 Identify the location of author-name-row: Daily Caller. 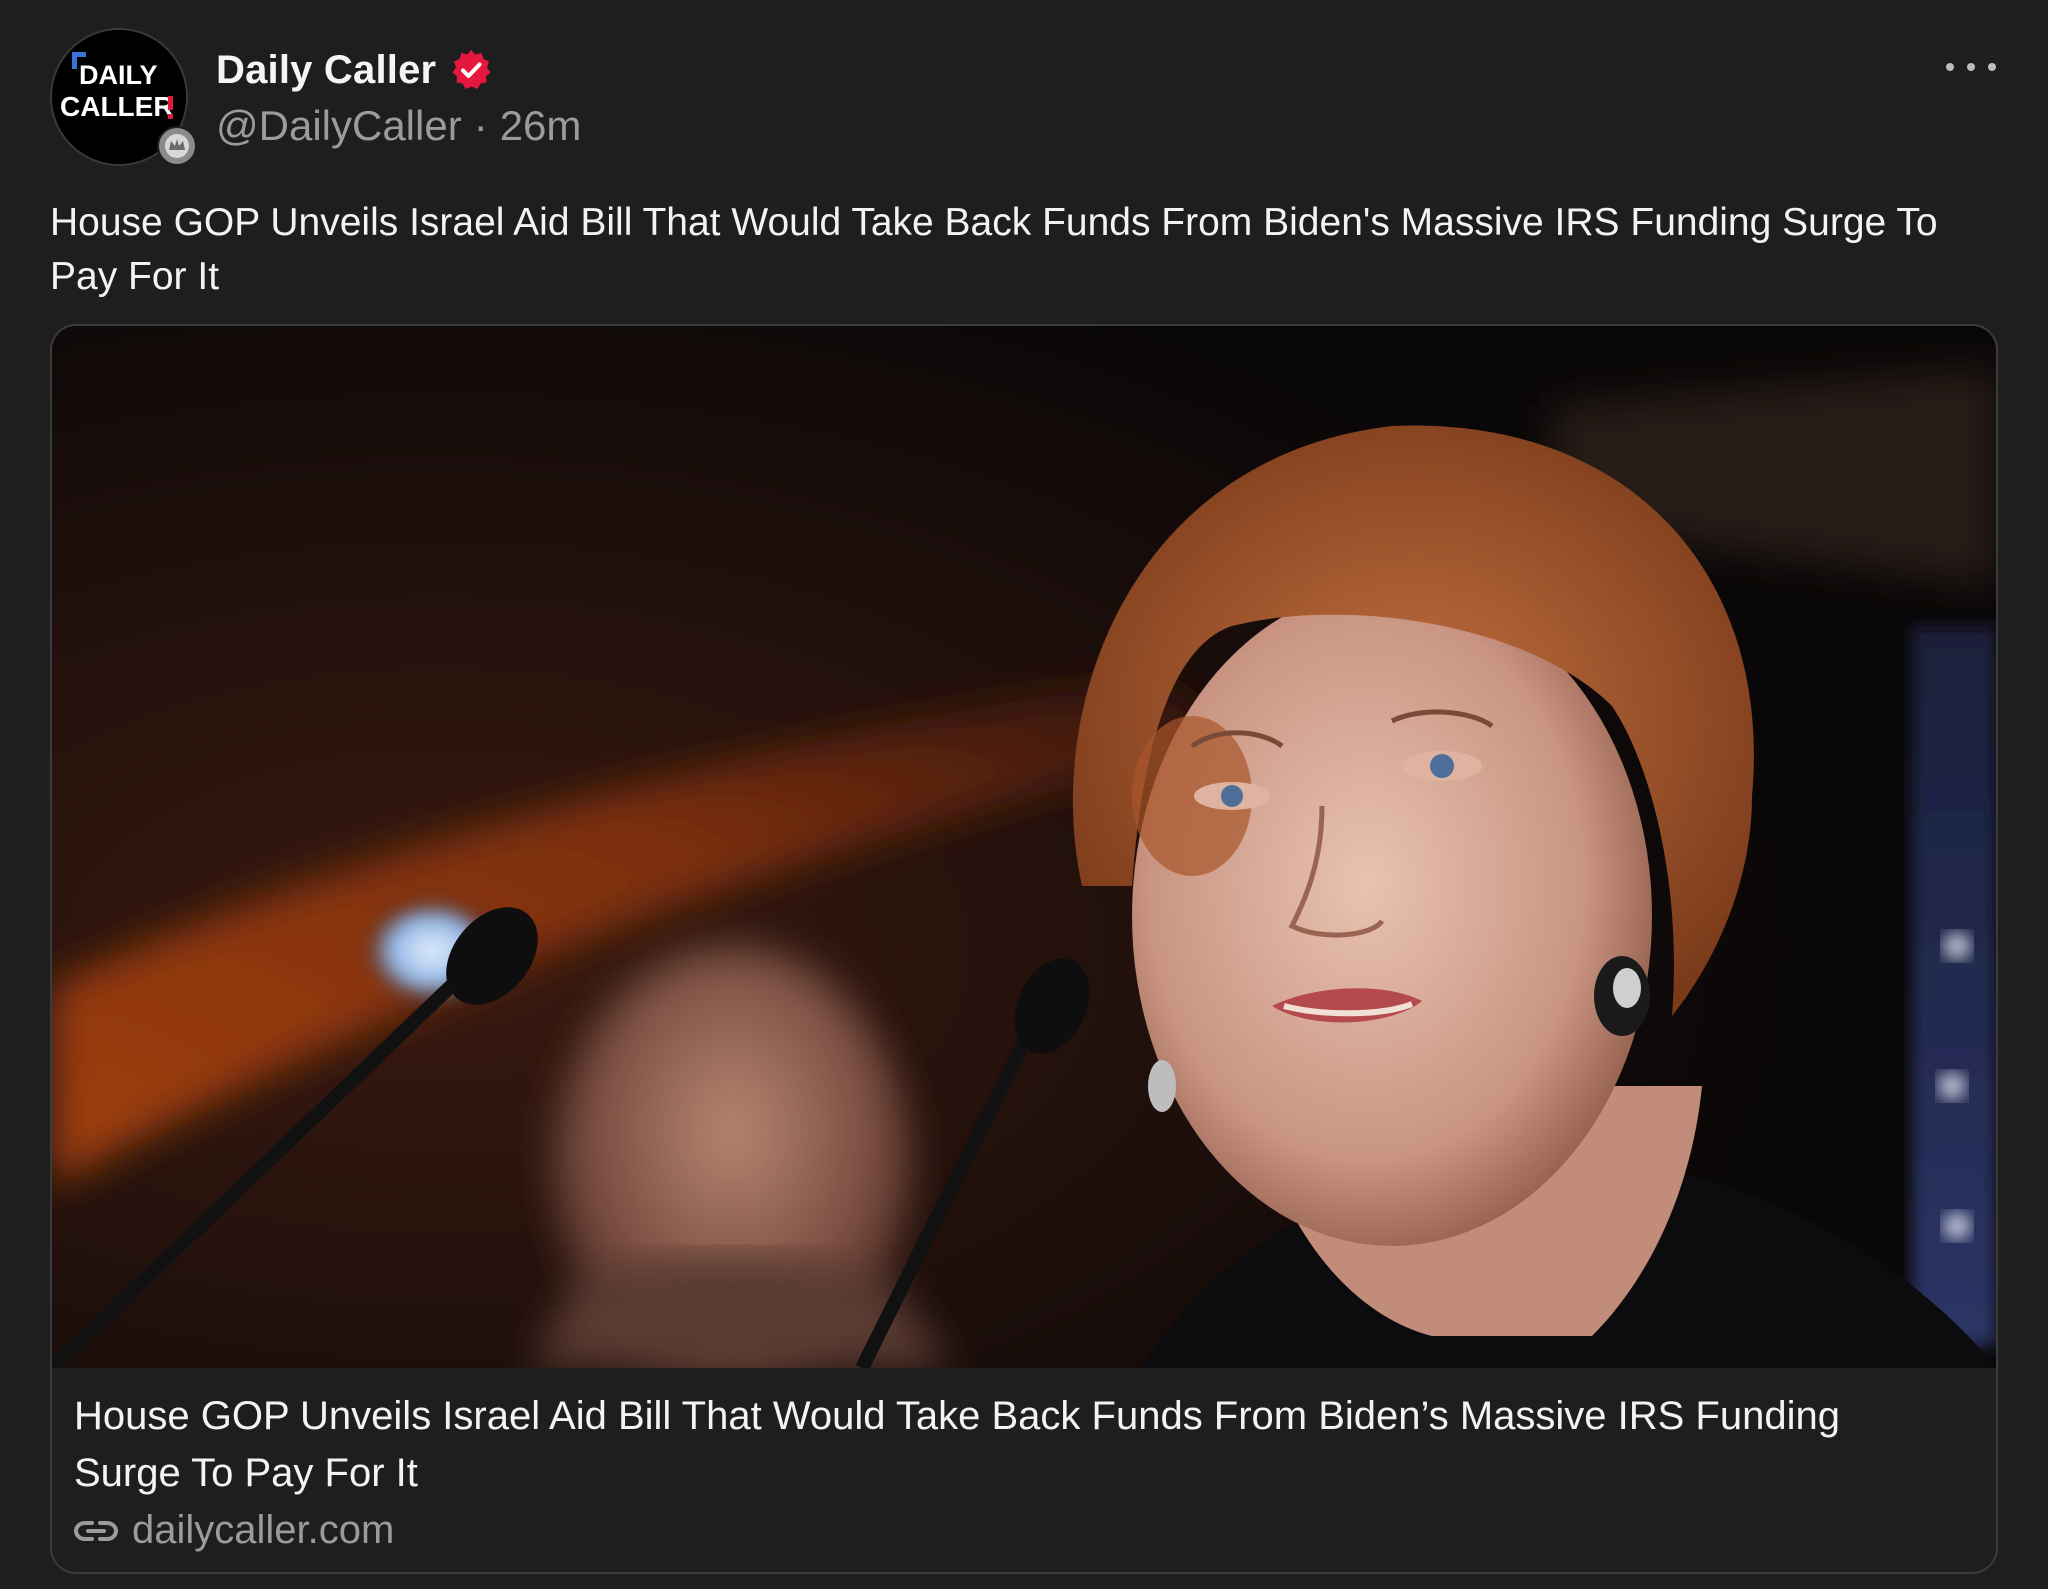
(354, 70).